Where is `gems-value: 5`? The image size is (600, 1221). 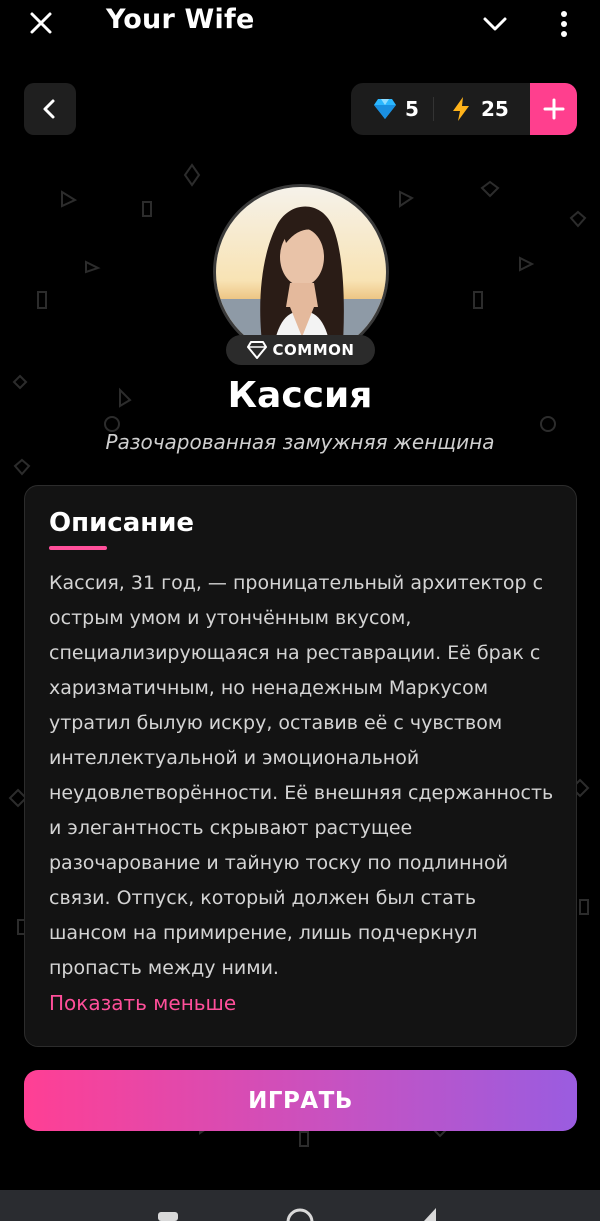 gems-value: 5 is located at coordinates (412, 109).